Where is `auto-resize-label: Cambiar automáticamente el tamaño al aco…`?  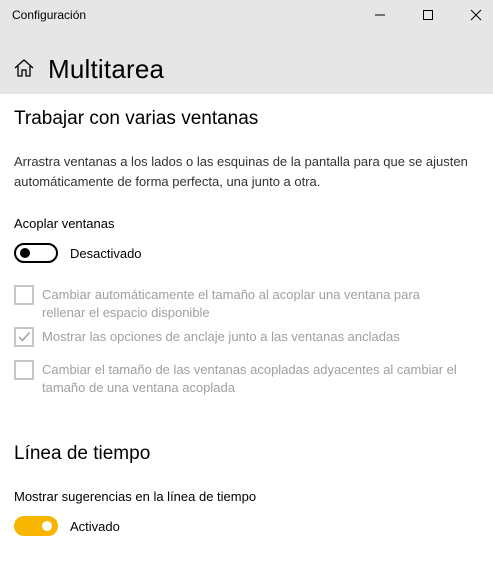
auto-resize-label: Cambiar automáticamente el tamaño al aco… is located at coordinates (231, 303).